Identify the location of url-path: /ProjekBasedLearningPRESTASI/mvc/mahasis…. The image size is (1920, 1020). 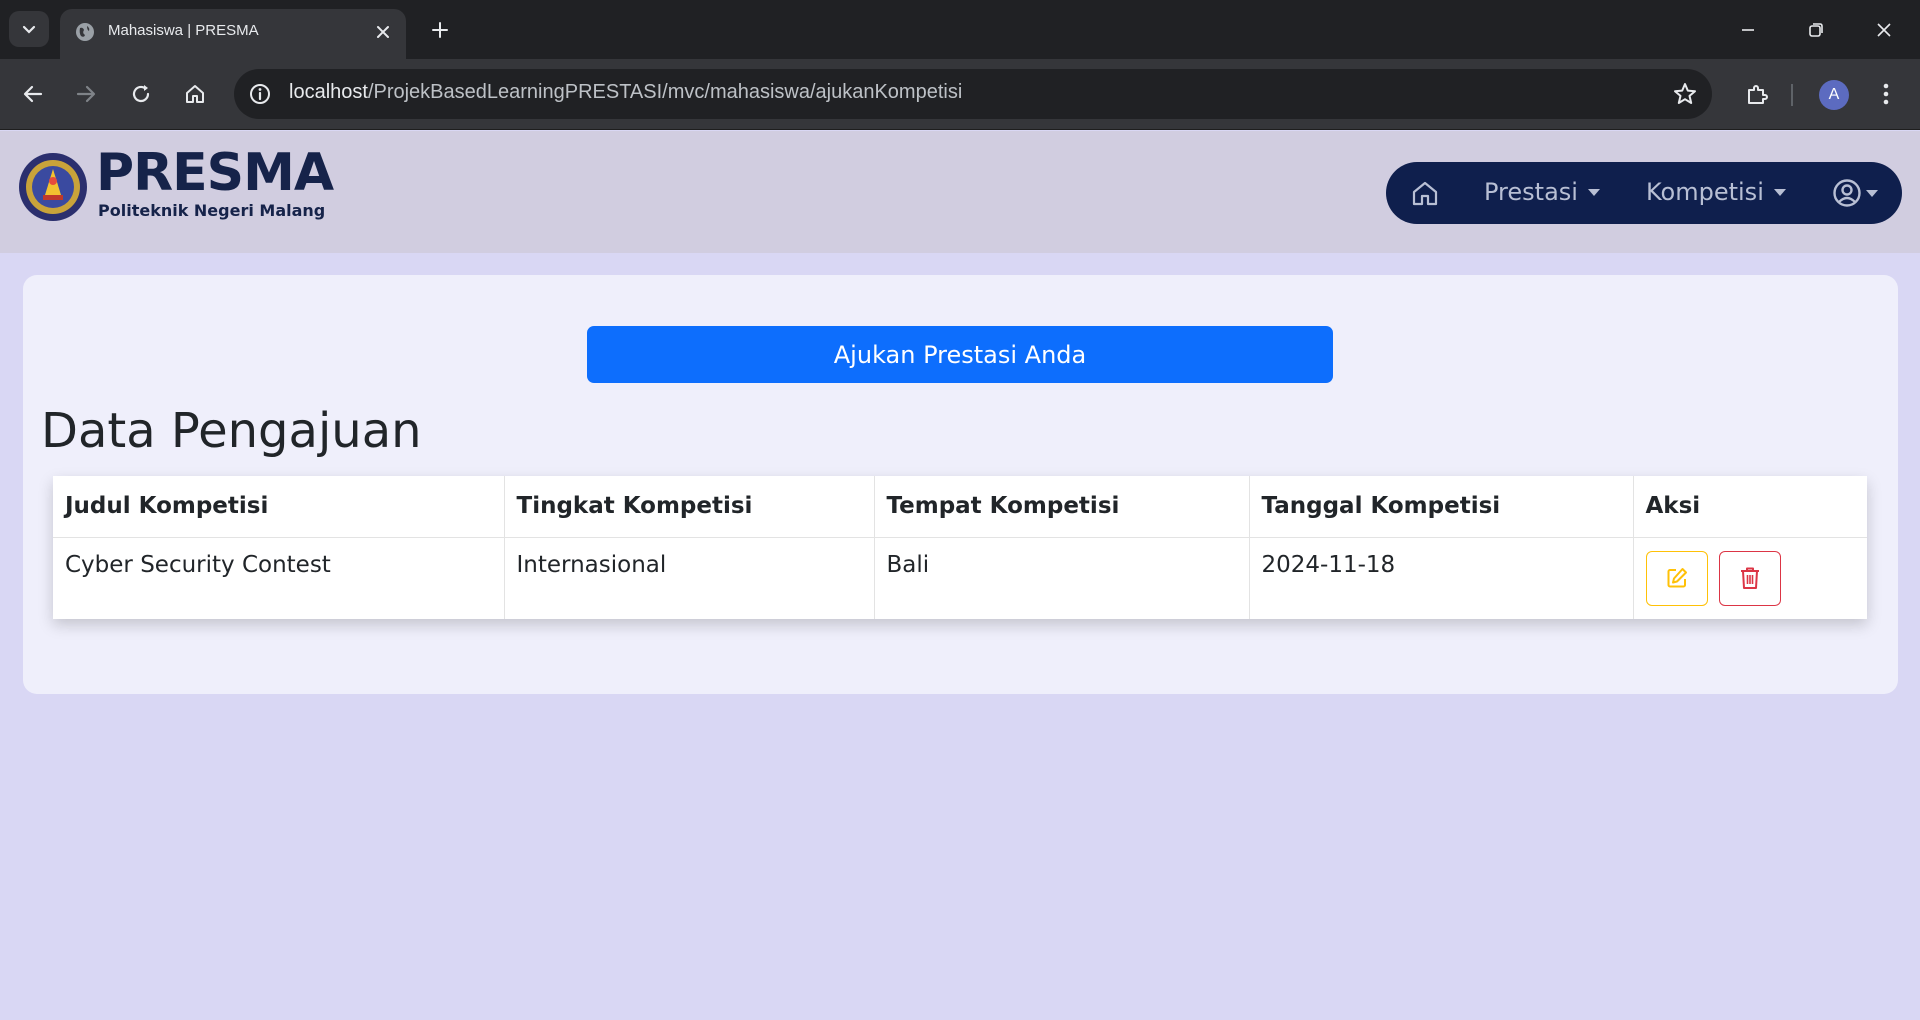
(665, 92).